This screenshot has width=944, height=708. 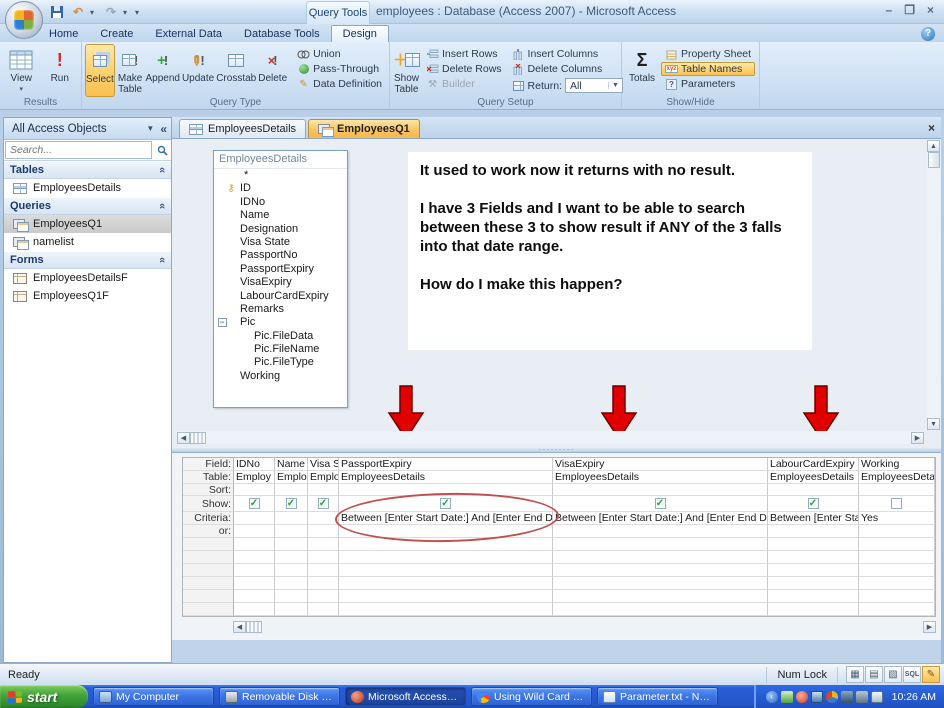 What do you see at coordinates (917, 437) in the screenshot?
I see `scroll-right-icon: ▶` at bounding box center [917, 437].